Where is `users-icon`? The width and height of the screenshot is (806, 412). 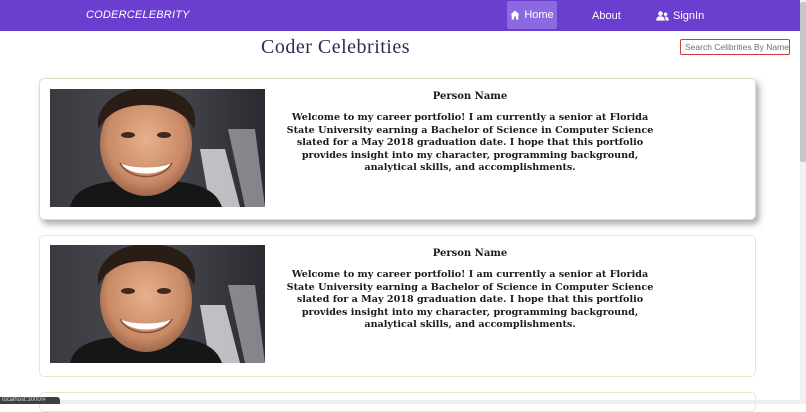
users-icon is located at coordinates (662, 15).